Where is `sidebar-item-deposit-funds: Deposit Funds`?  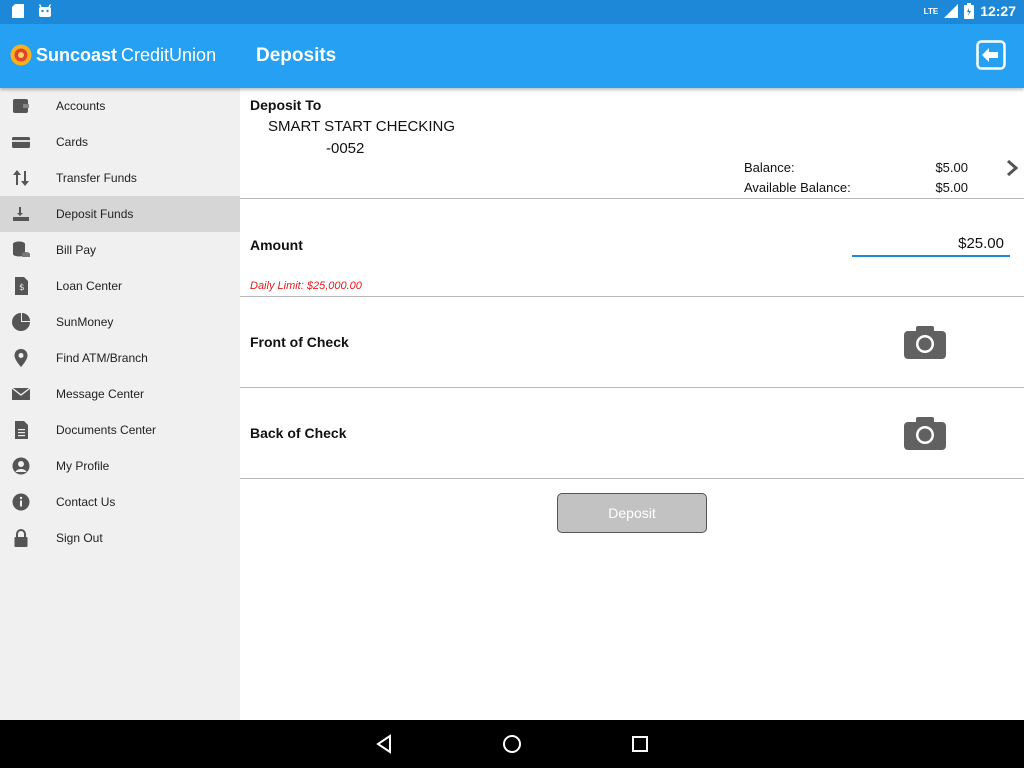 sidebar-item-deposit-funds: Deposit Funds is located at coordinates (120, 214).